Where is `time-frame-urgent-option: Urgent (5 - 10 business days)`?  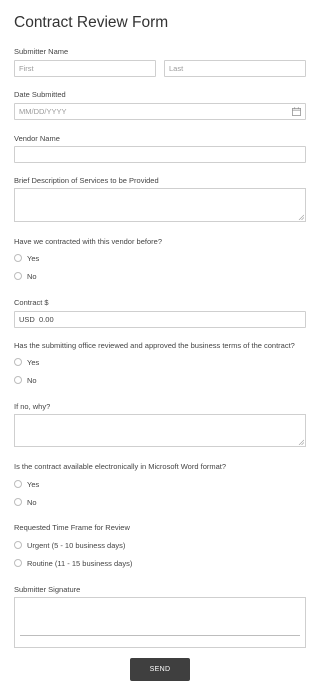
time-frame-urgent-option: Urgent (5 - 10 business days) is located at coordinates (69, 545).